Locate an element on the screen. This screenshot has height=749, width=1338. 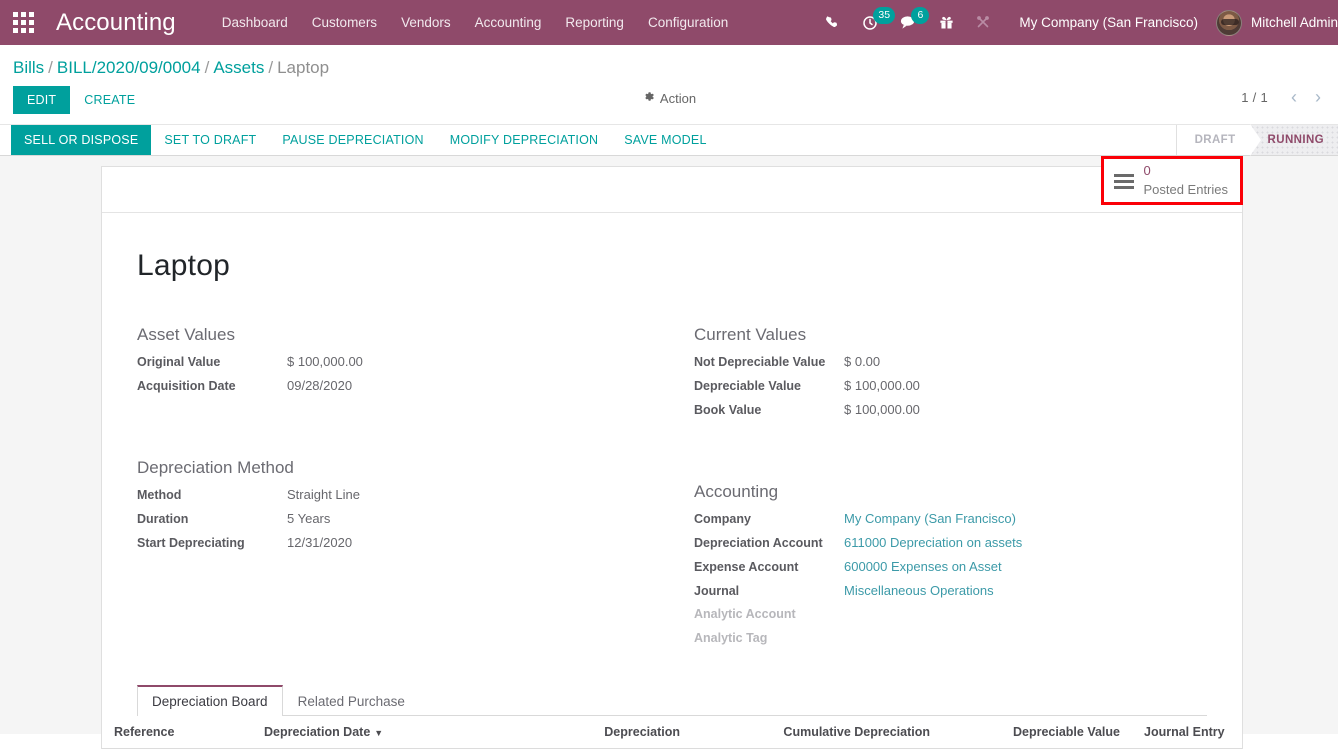
menu-item-customers: Customers is located at coordinates (344, 22).